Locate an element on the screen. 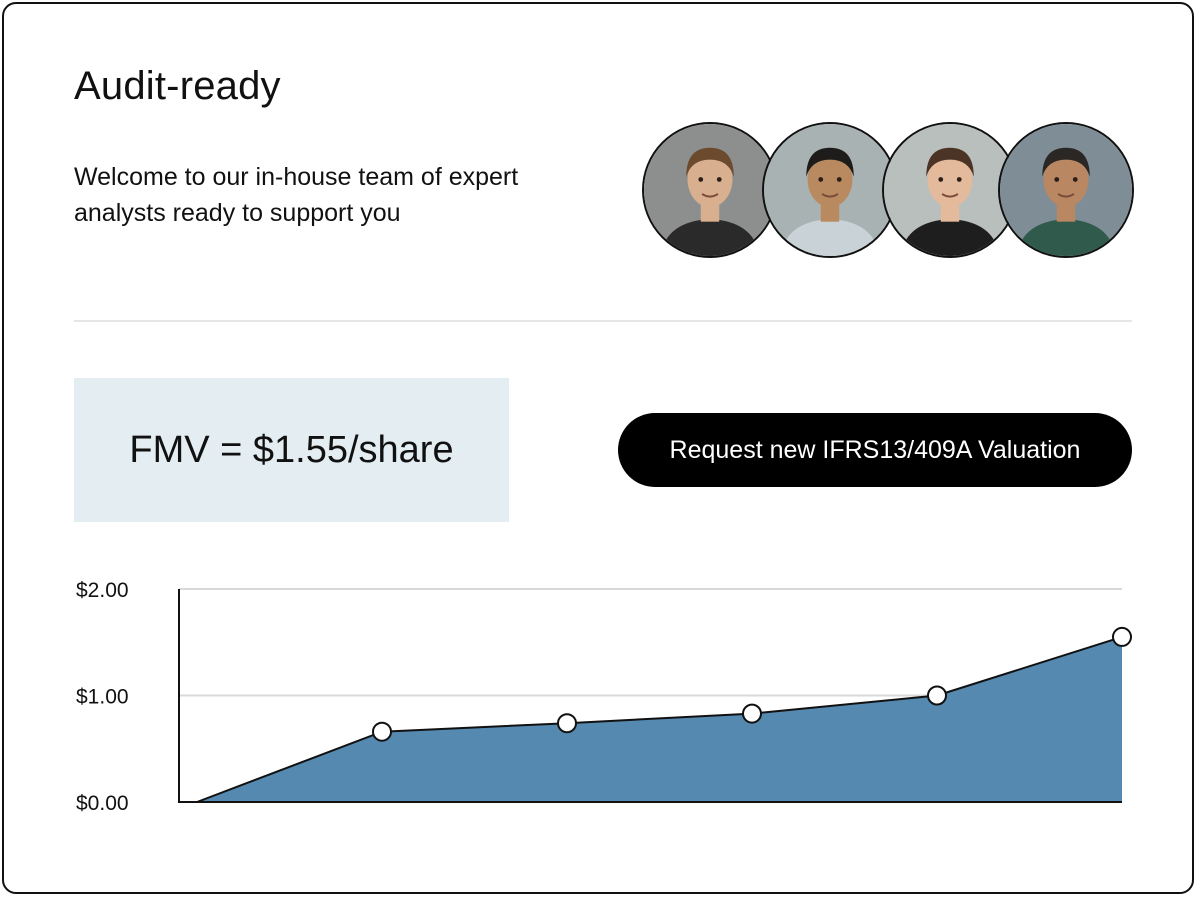  y-tick-label: $1.00 is located at coordinates (102, 697).